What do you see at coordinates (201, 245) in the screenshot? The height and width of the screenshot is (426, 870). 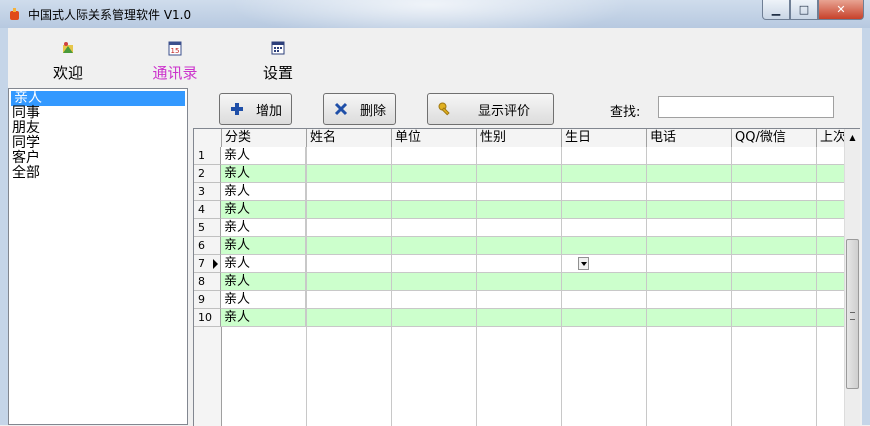 I see `row-number: 6` at bounding box center [201, 245].